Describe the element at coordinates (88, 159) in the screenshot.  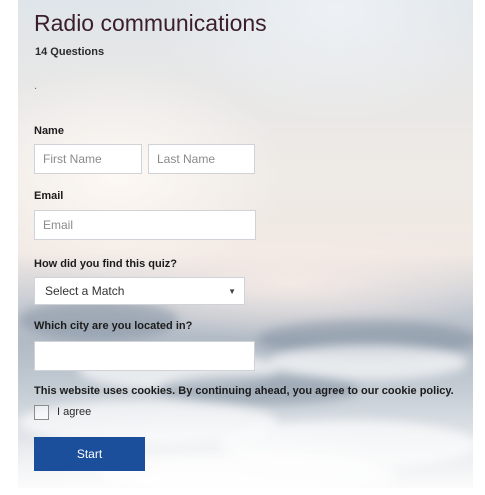
I see `first-name-input` at that location.